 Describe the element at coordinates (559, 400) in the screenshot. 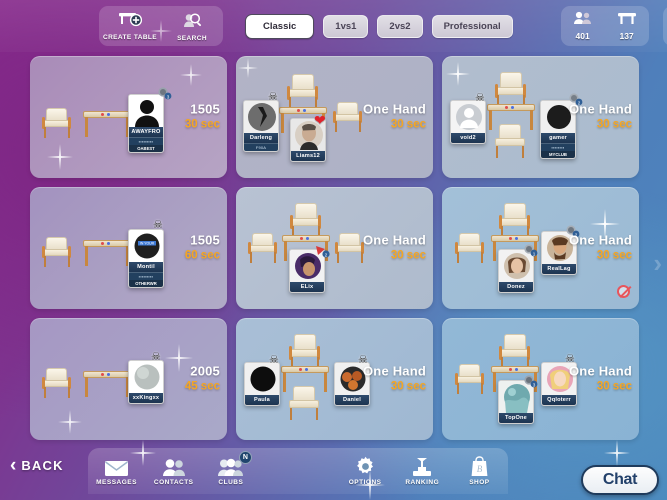

I see `player-name: Qqloterr` at that location.